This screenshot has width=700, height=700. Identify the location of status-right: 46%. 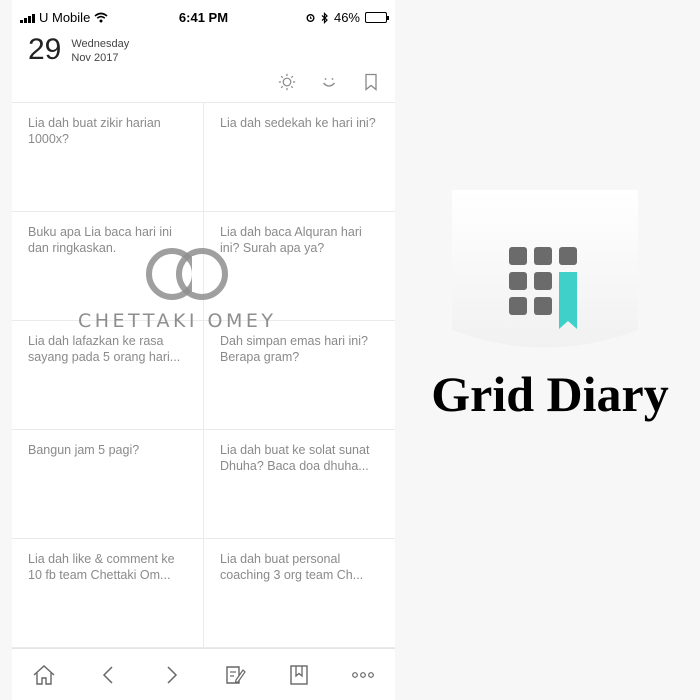
(347, 17).